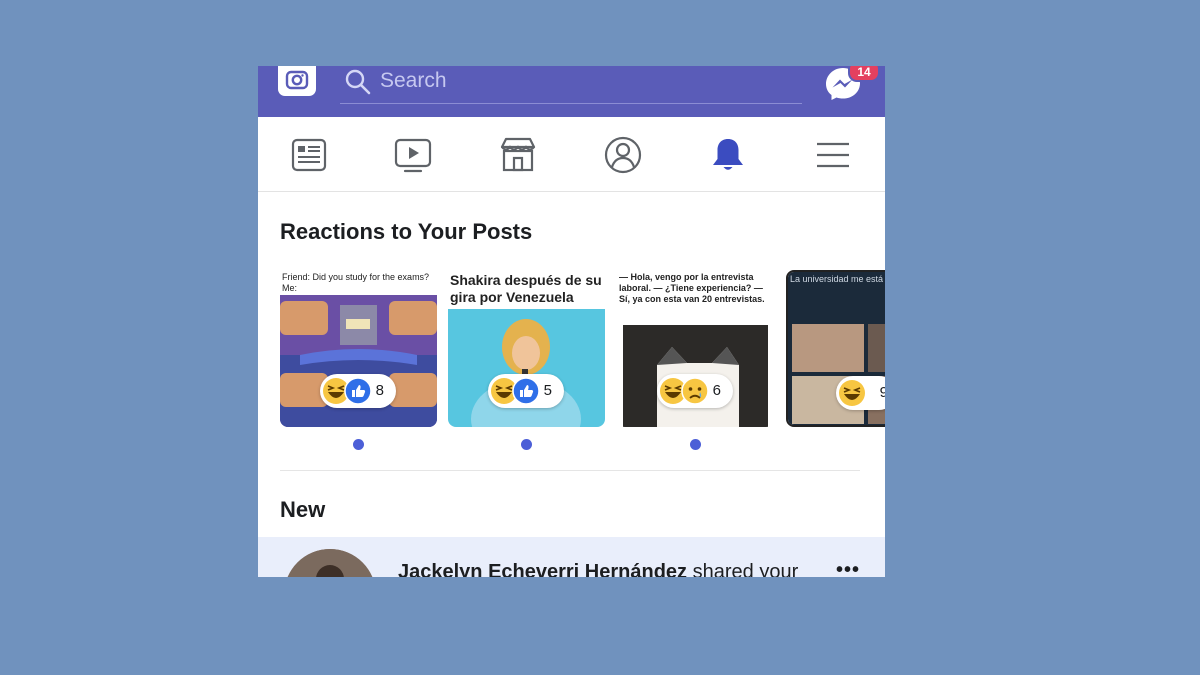 This screenshot has width=1200, height=675. I want to click on notification-action: shared your, so click(745, 569).